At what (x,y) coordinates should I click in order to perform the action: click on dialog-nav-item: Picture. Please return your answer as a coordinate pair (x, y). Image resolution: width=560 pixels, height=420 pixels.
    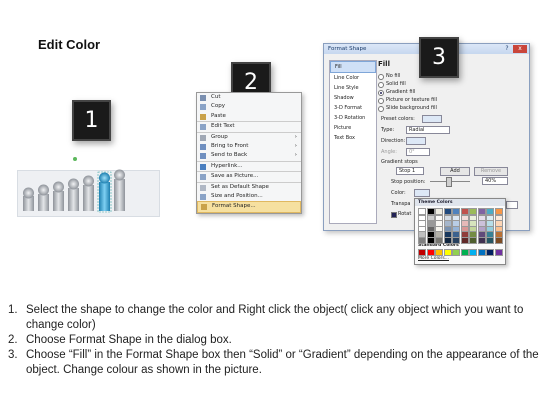
    Looking at the image, I should click on (353, 128).